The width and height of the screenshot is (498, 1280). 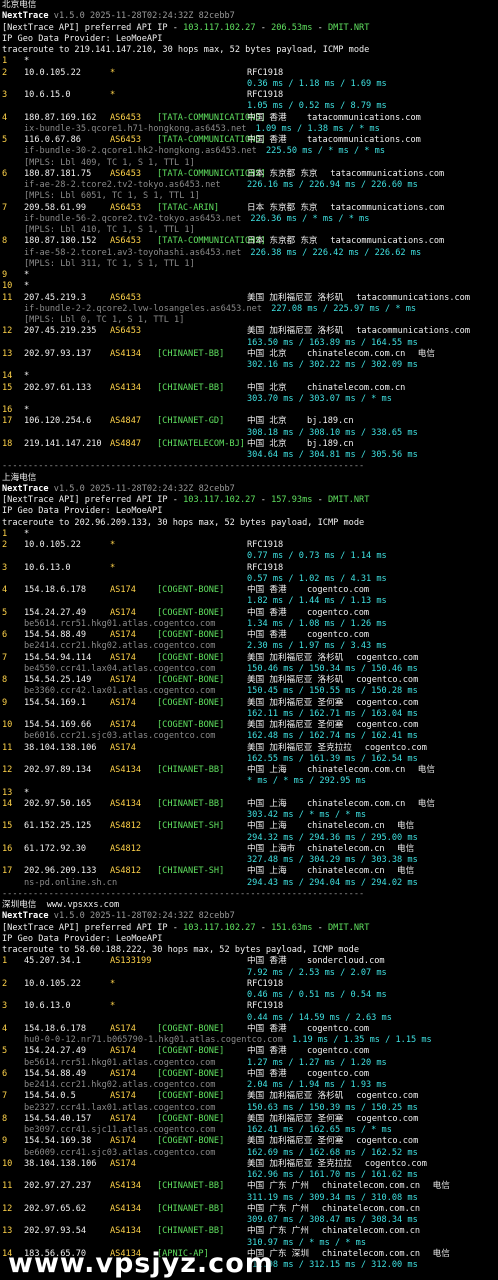 What do you see at coordinates (250, 1018) in the screenshot?
I see `hop-latency-row: 0.44 ms / 14.59 ms / 2.63 ms` at bounding box center [250, 1018].